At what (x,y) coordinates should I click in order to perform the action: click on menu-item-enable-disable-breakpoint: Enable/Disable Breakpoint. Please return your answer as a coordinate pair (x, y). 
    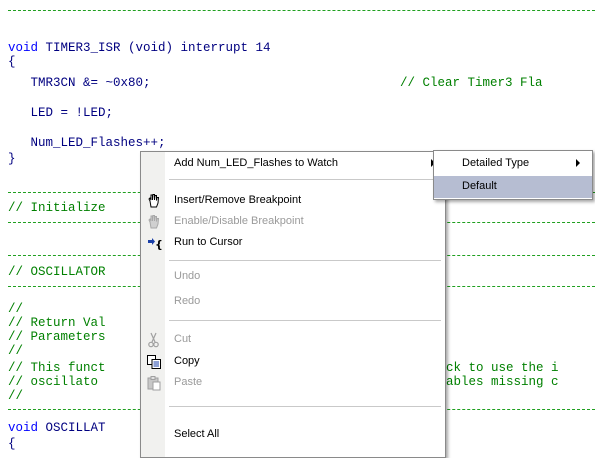
    Looking at the image, I should click on (293, 222).